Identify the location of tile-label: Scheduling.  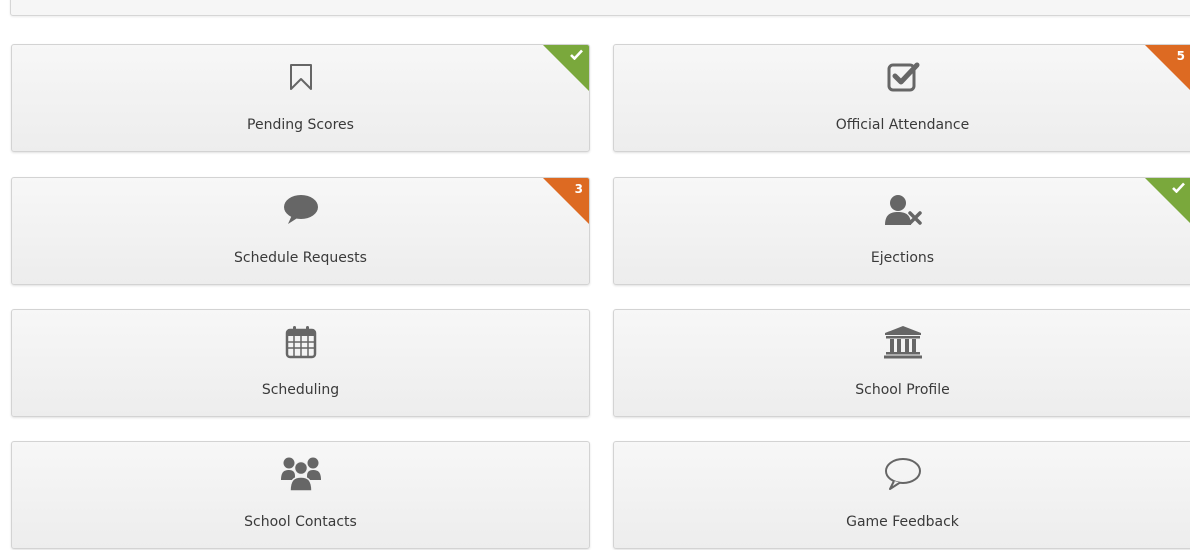
(300, 390).